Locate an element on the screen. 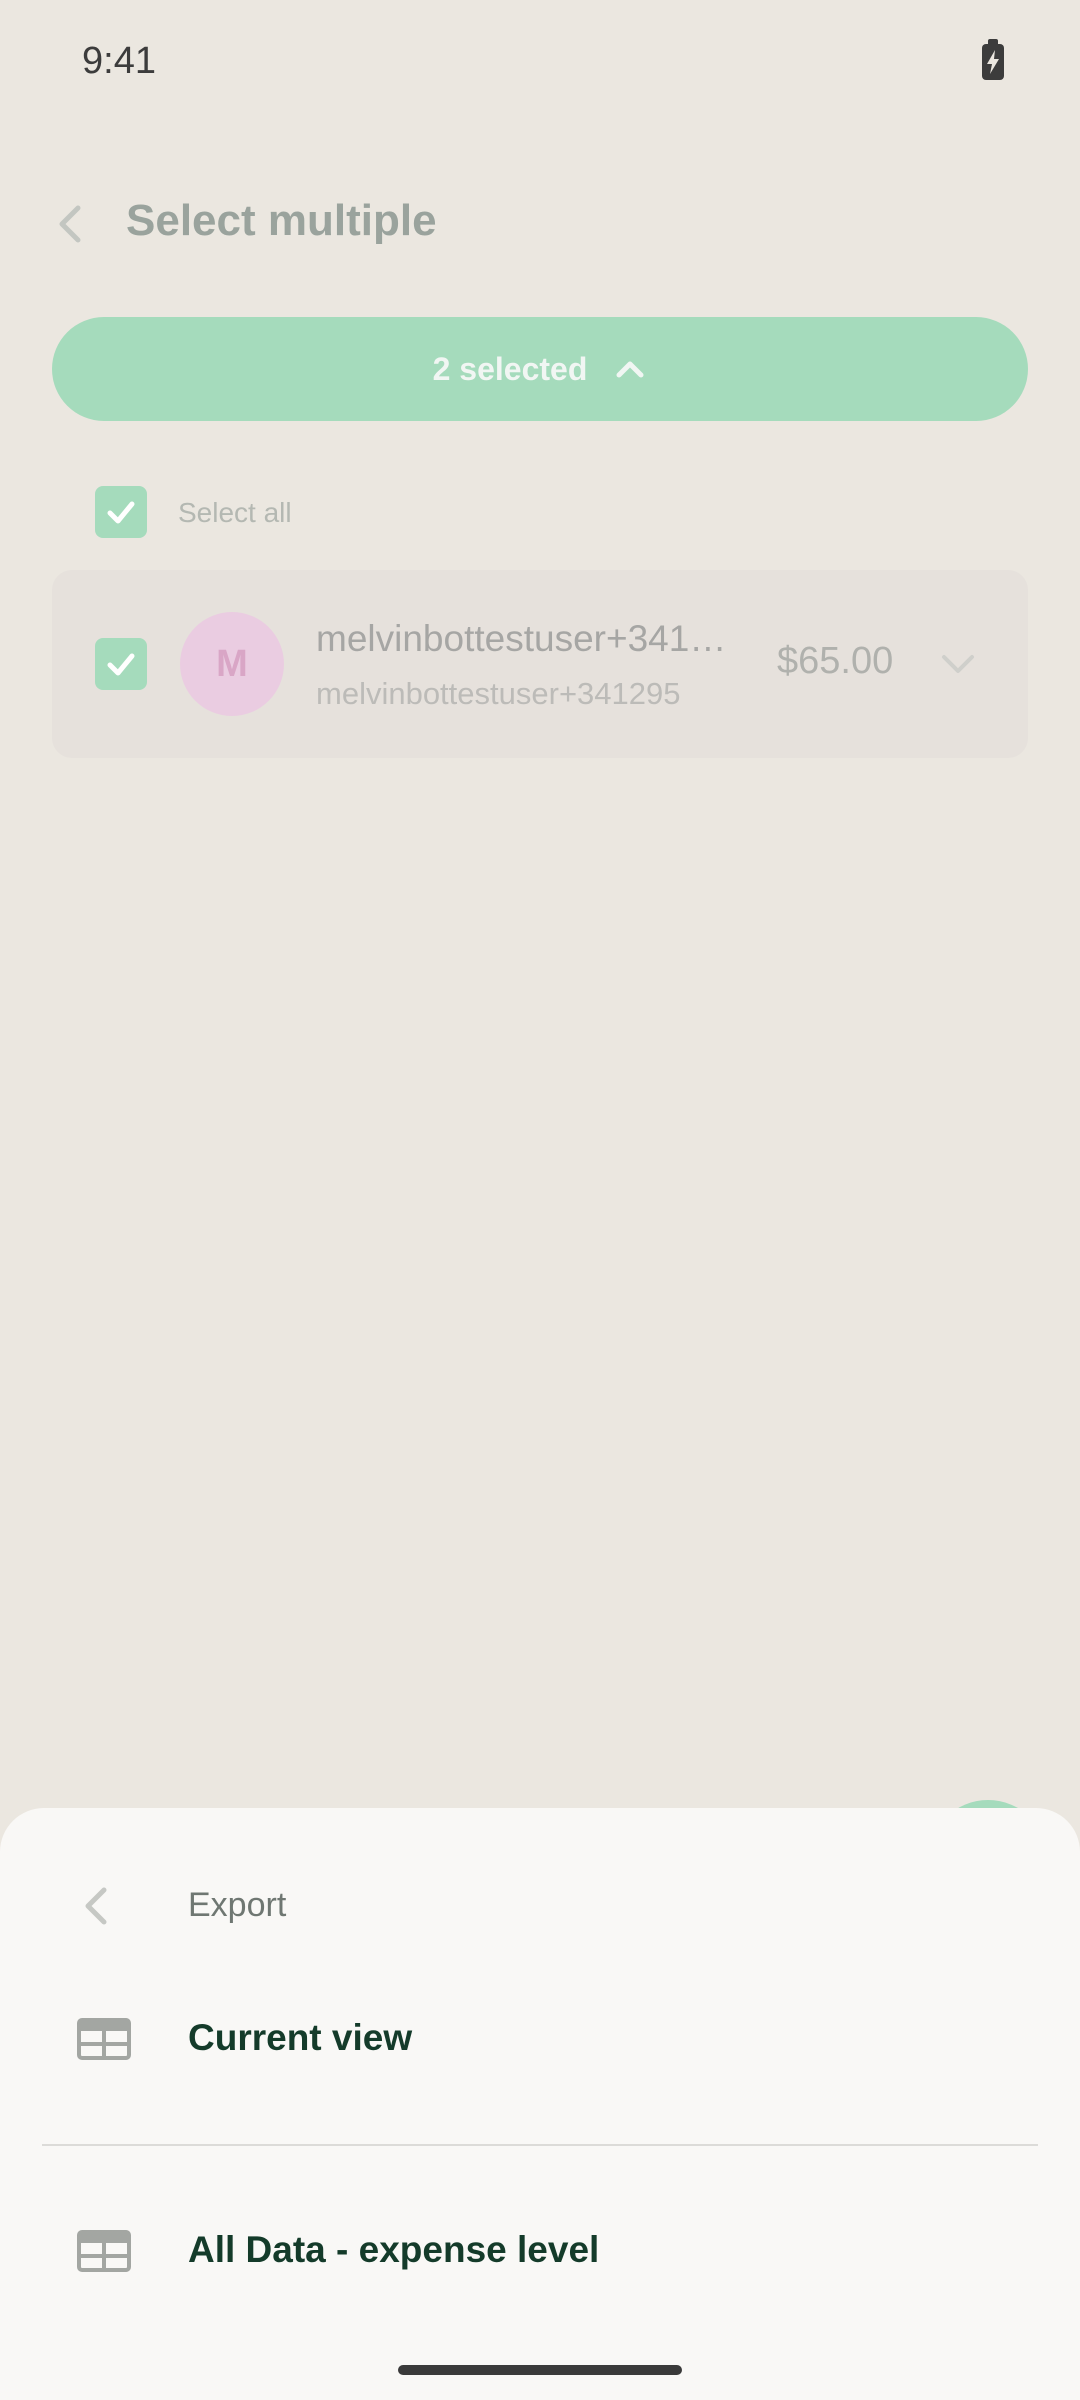 Image resolution: width=1080 pixels, height=2400 pixels. back-button is located at coordinates (72, 224).